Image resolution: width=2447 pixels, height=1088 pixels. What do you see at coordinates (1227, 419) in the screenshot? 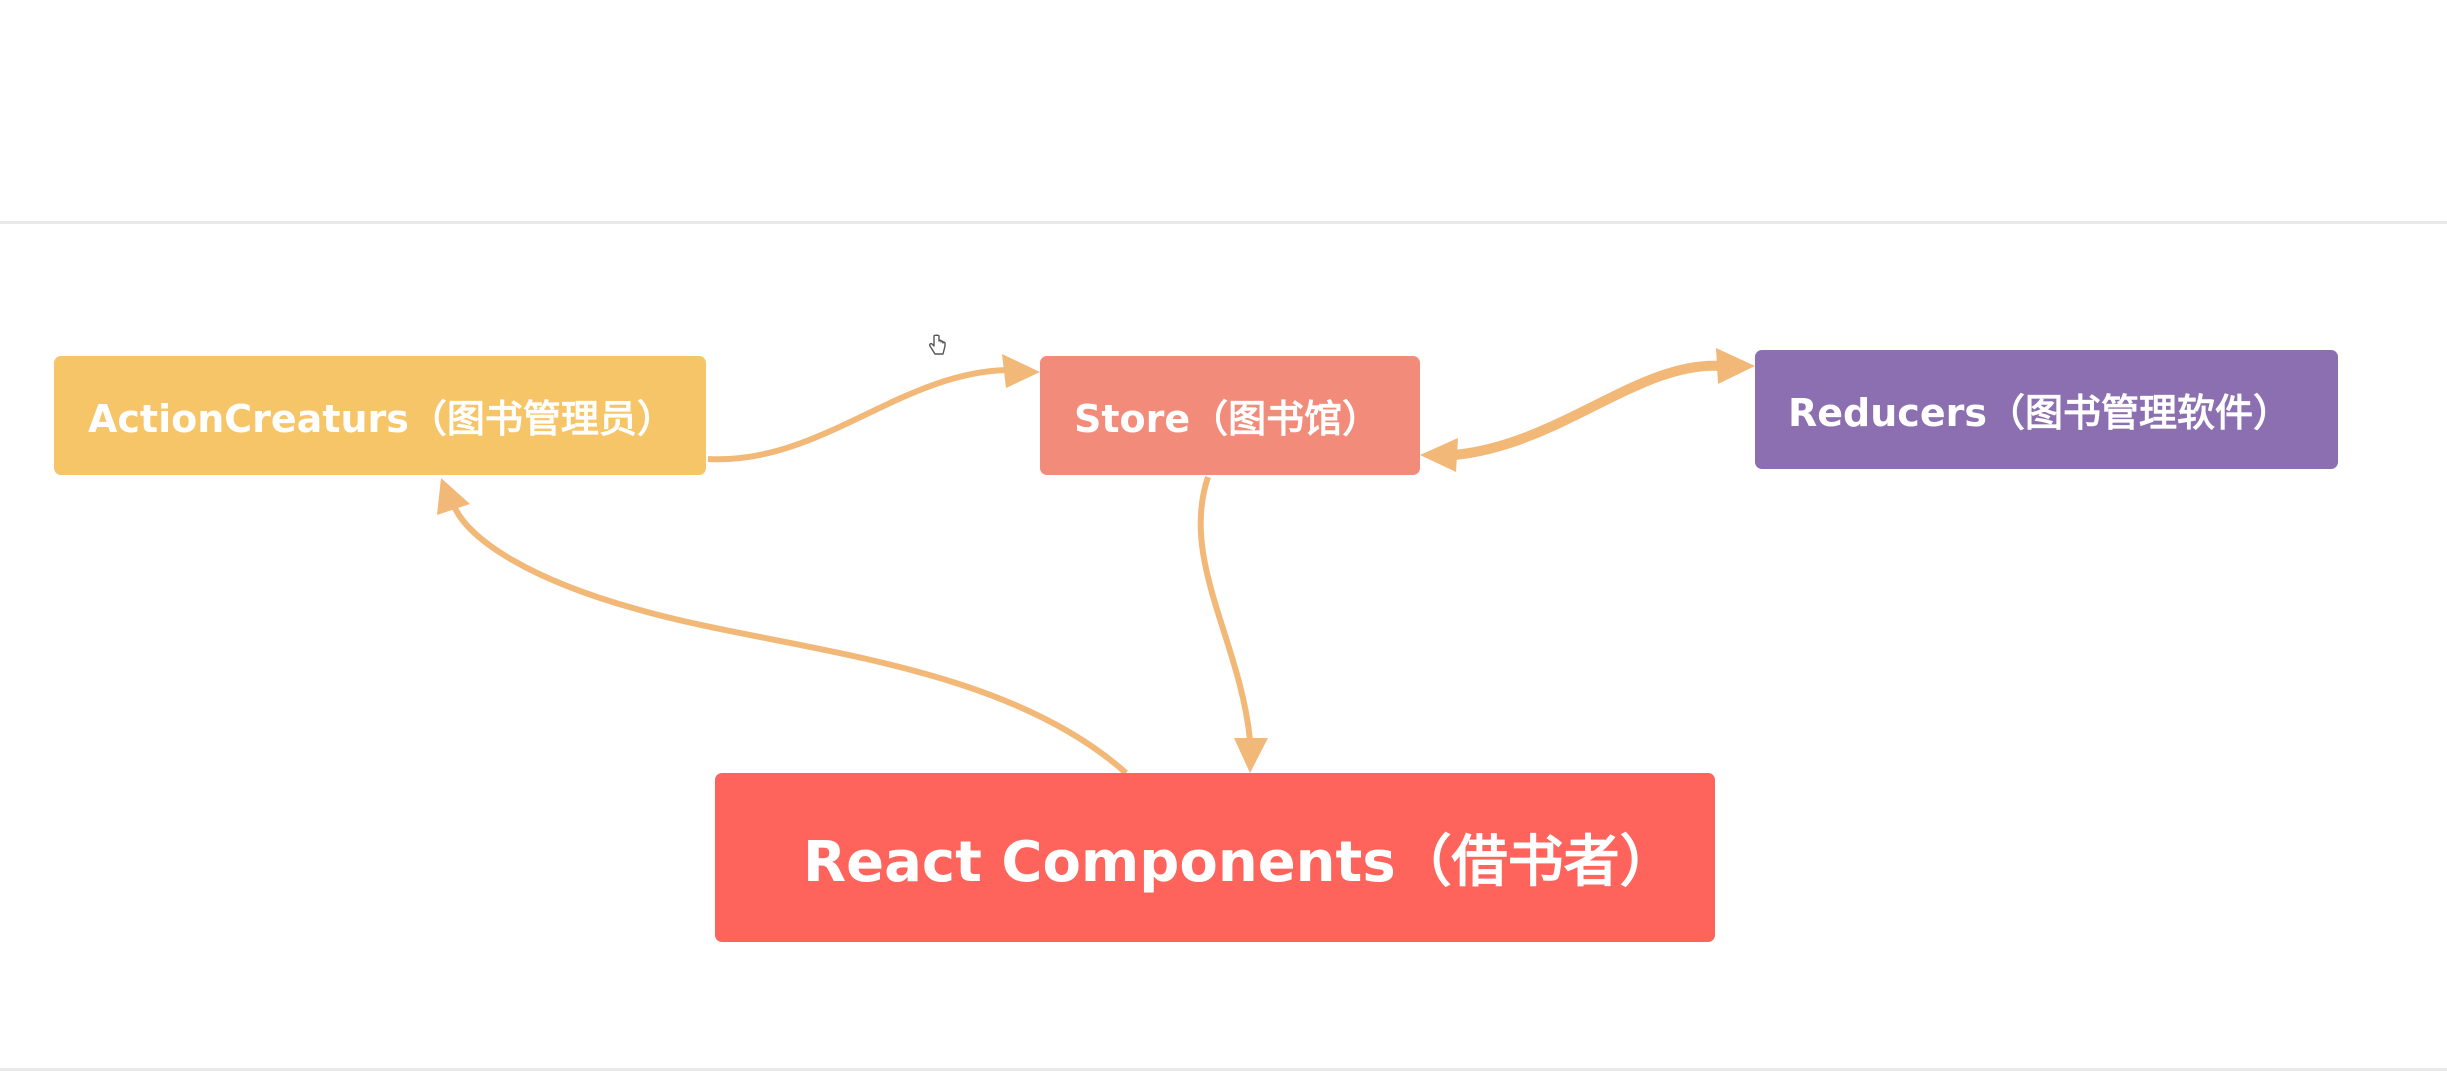
I see `store-label: Store（图书馆）` at bounding box center [1227, 419].